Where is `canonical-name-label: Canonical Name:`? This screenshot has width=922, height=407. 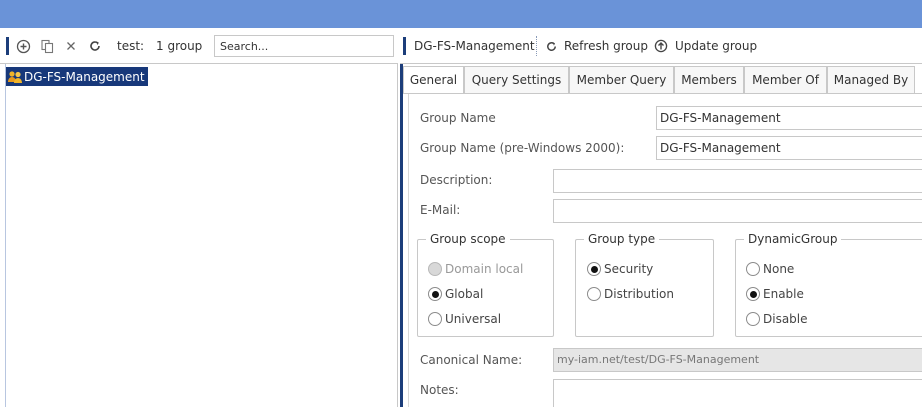 canonical-name-label: Canonical Name: is located at coordinates (471, 360).